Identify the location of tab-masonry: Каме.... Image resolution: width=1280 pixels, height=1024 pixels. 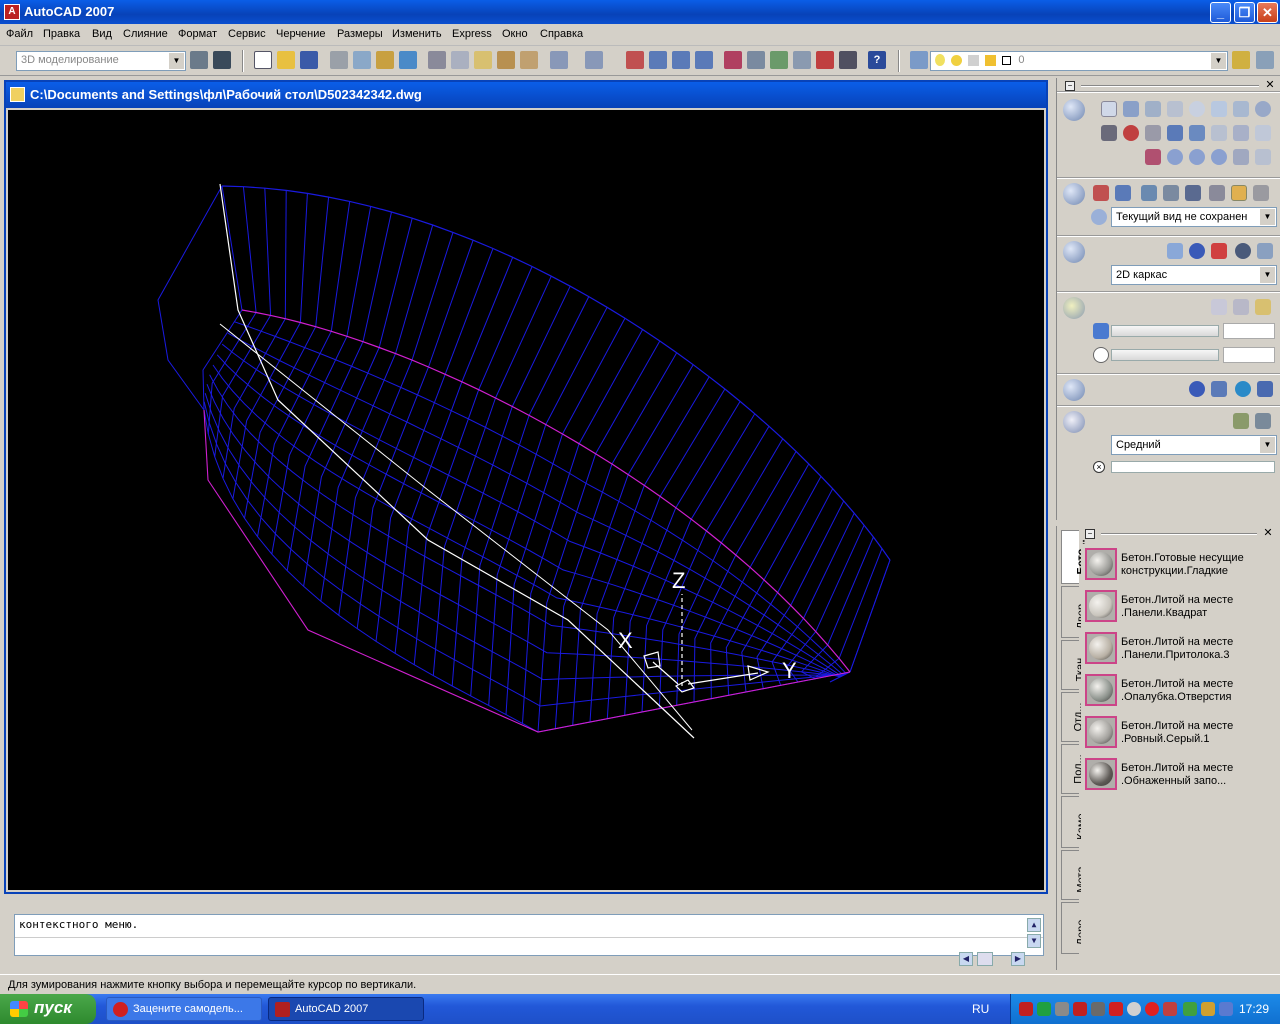
(1074, 822).